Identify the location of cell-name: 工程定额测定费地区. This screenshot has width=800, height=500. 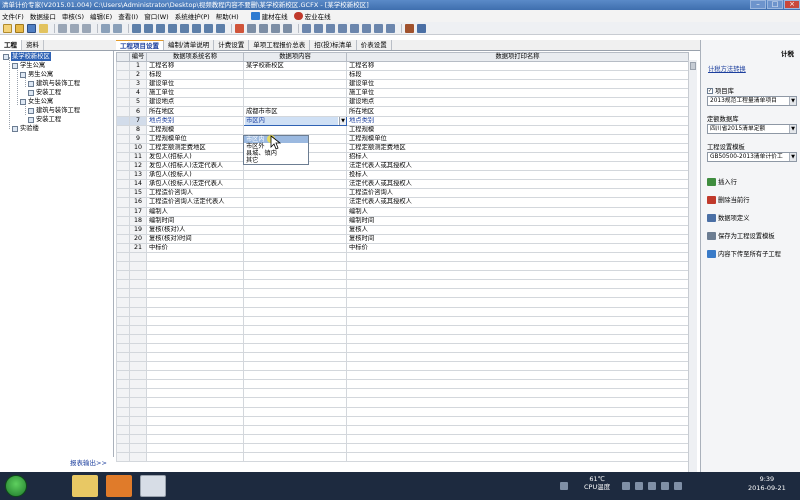
(195, 147).